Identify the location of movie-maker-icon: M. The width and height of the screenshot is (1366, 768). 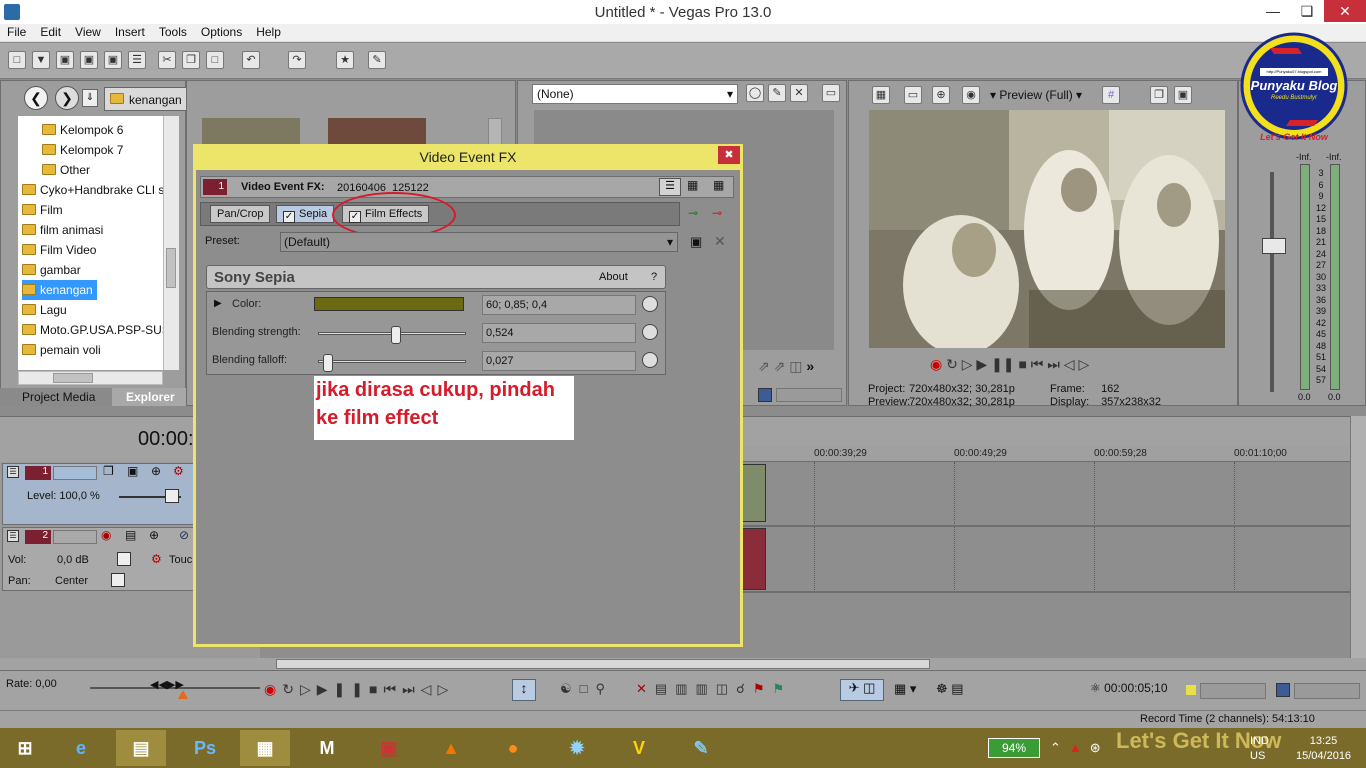
(327, 748).